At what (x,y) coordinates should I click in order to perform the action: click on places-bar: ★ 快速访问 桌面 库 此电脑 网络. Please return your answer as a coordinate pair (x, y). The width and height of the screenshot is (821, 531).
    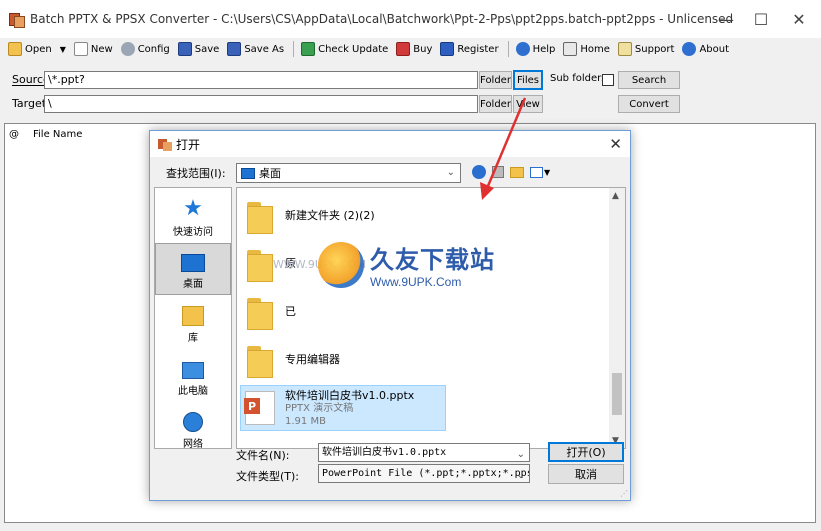
    Looking at the image, I should click on (193, 318).